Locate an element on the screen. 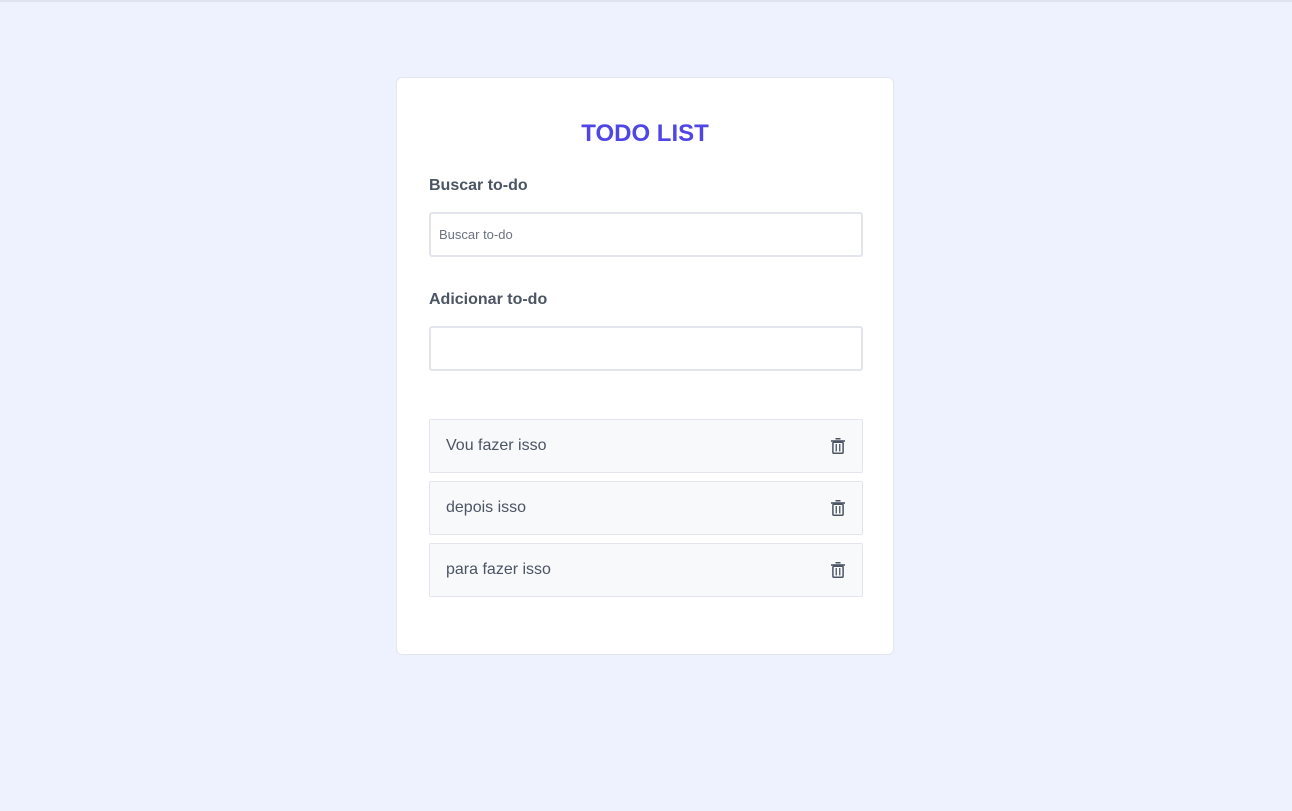 The height and width of the screenshot is (811, 1292). search-label: Buscar to-do is located at coordinates (478, 185).